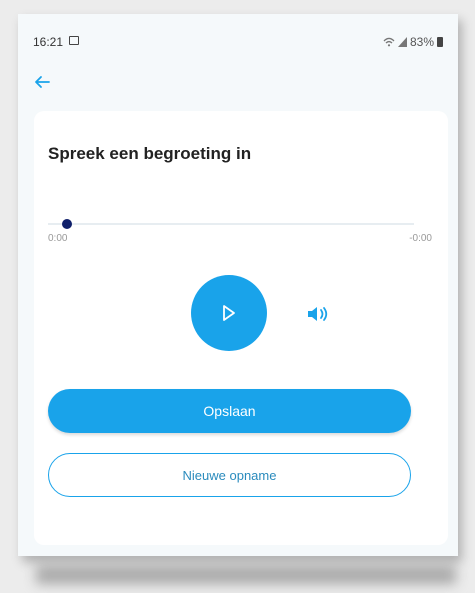  I want to click on speaker-icon, so click(318, 314).